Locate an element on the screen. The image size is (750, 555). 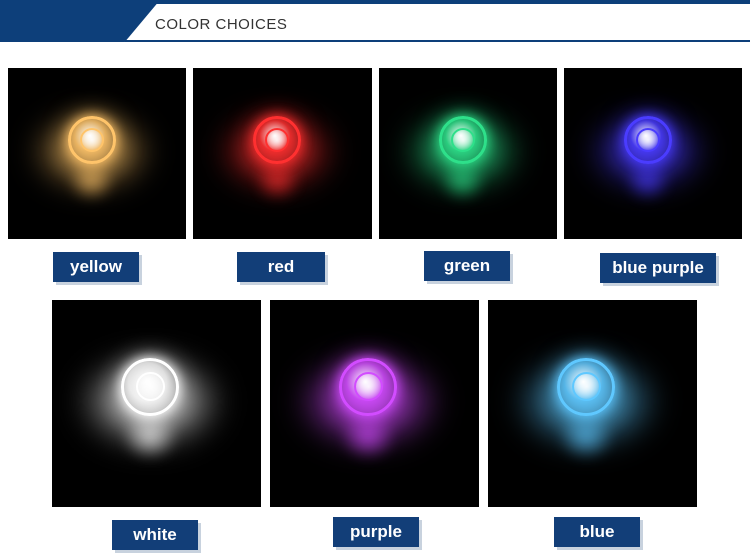
label-green: green is located at coordinates (467, 266).